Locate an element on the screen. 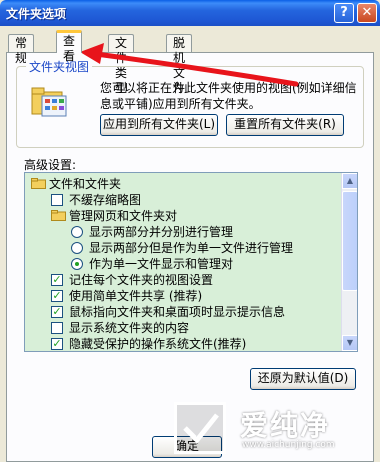 The image size is (380, 462). list-item-label: 记住每个文件夹的视图设置 is located at coordinates (141, 280).